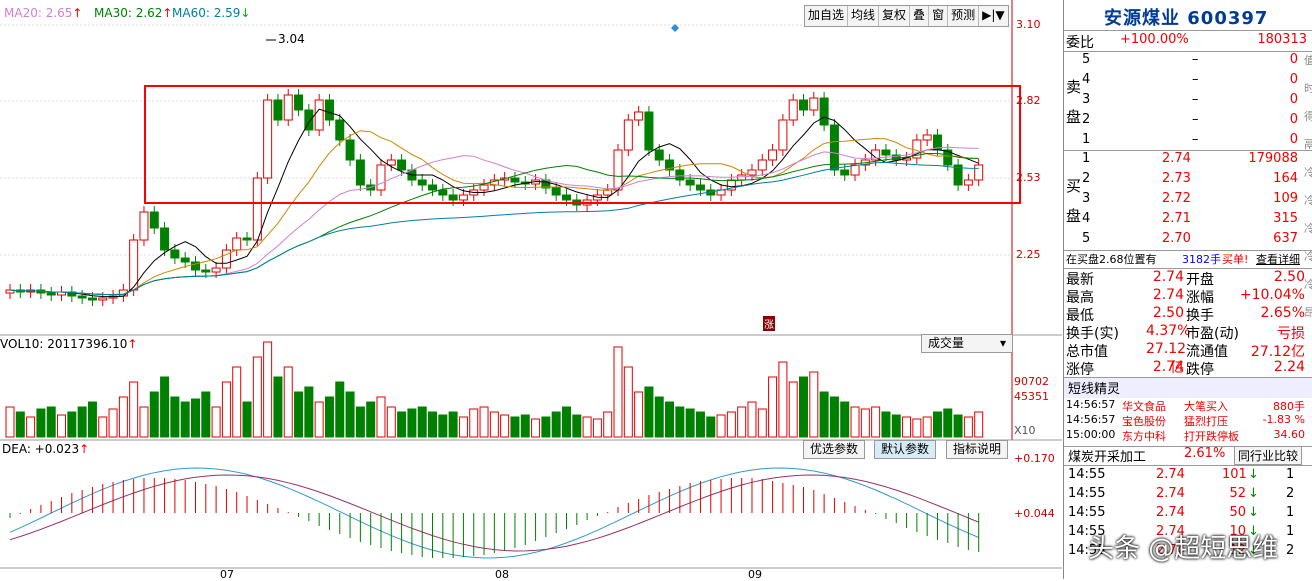 The width and height of the screenshot is (1312, 581). Describe the element at coordinates (834, 449) in the screenshot. I see `optimize-params-button: 优选参数` at that location.